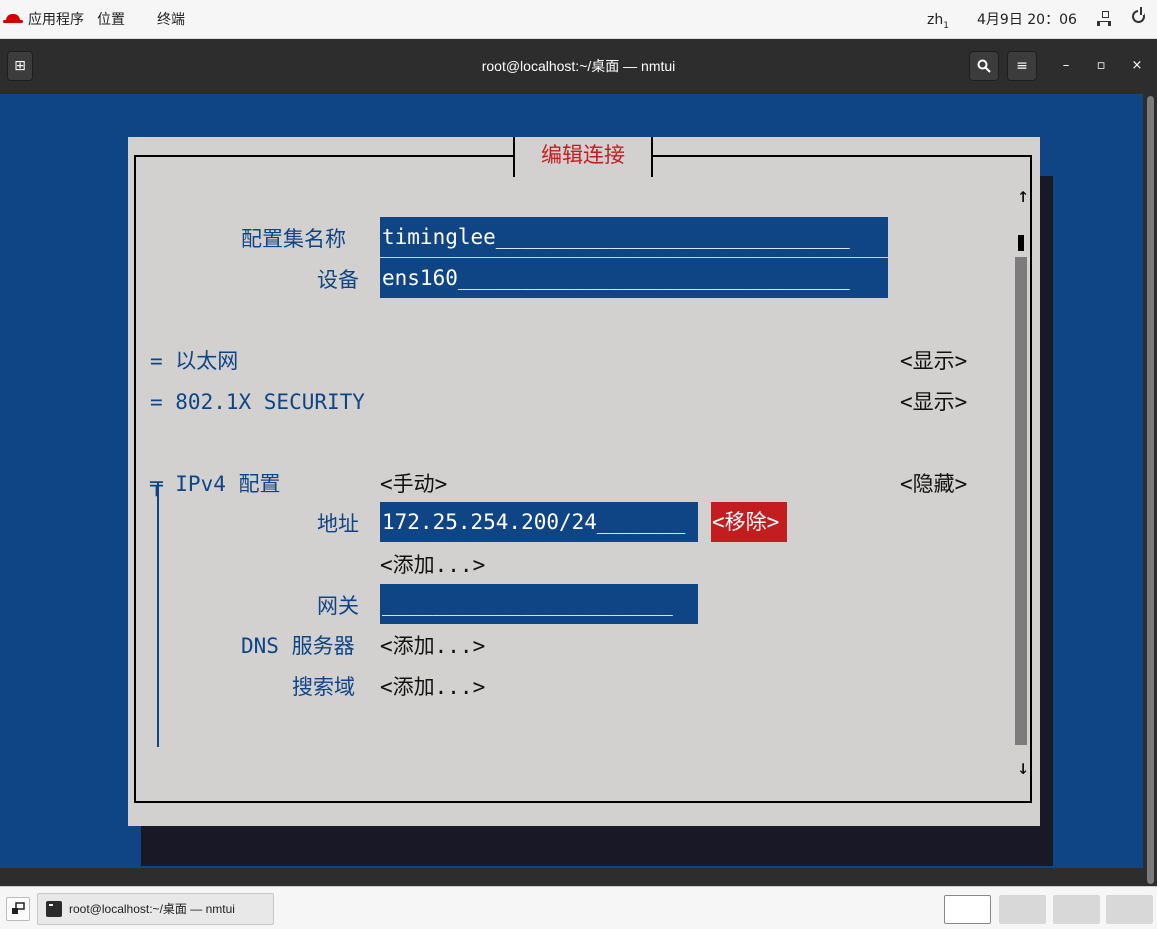  What do you see at coordinates (616, 237) in the screenshot?
I see `profile-name-value: timinglee____________________________` at bounding box center [616, 237].